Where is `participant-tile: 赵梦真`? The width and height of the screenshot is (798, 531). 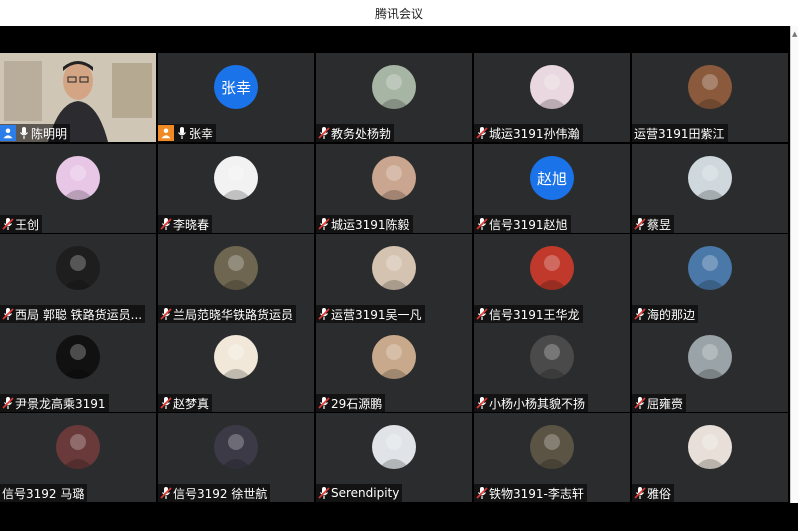 participant-tile: 赵梦真 is located at coordinates (236, 367).